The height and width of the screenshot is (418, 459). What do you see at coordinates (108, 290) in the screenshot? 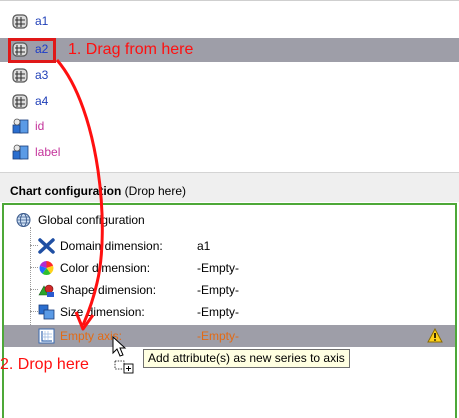
I see `tree-node-label: Shape dimension:` at bounding box center [108, 290].